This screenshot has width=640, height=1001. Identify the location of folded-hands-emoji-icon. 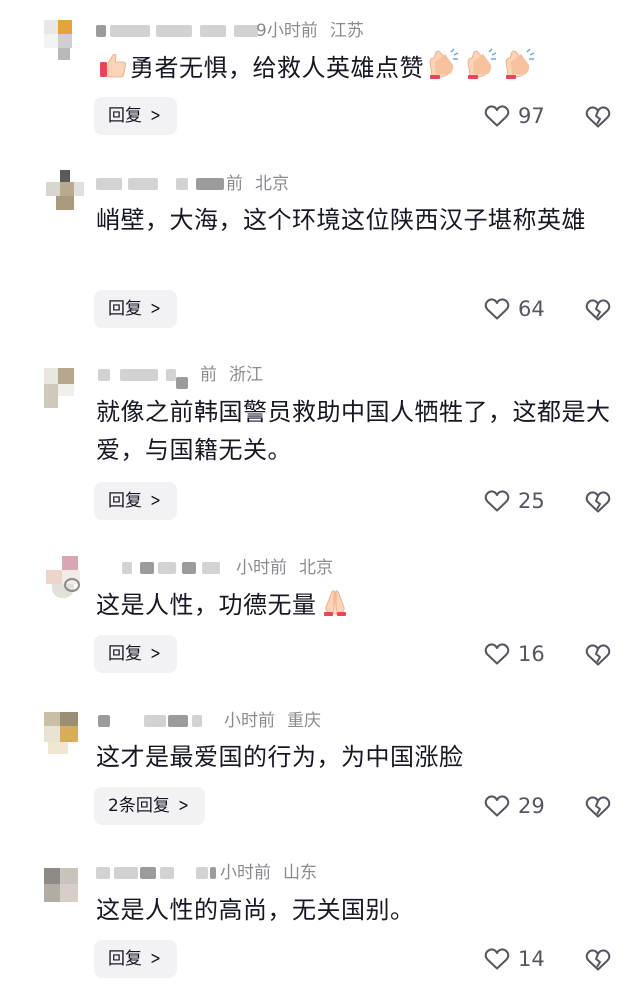
(334, 603).